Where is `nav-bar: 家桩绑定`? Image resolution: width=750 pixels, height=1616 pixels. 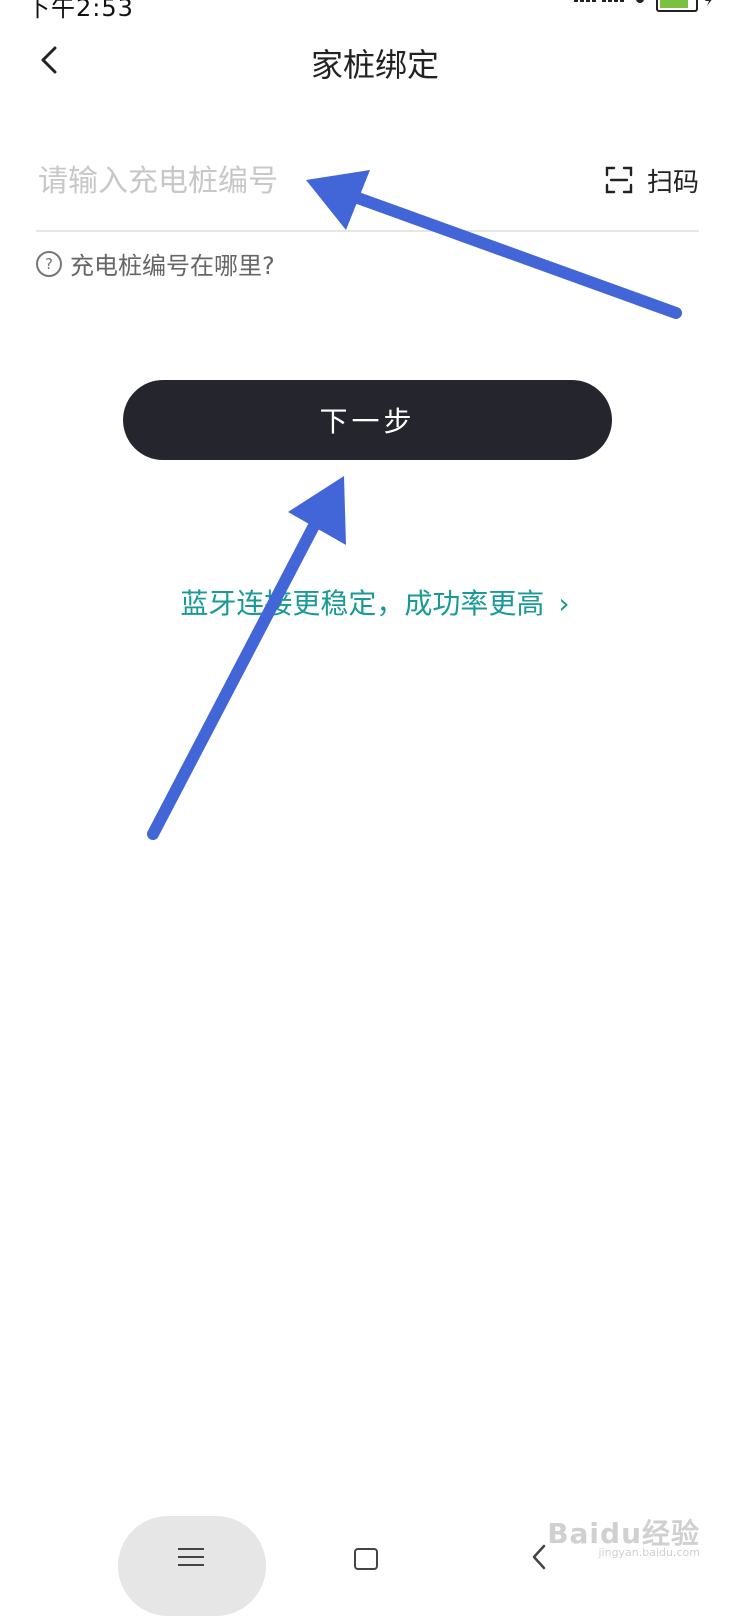
nav-bar: 家桩绑定 is located at coordinates (375, 60).